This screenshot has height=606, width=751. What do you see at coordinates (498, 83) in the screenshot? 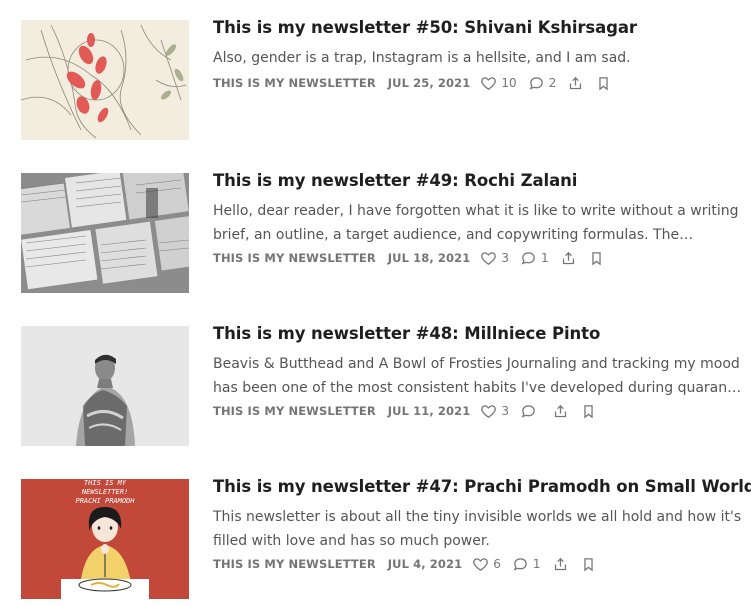
I see `like-button: 10` at bounding box center [498, 83].